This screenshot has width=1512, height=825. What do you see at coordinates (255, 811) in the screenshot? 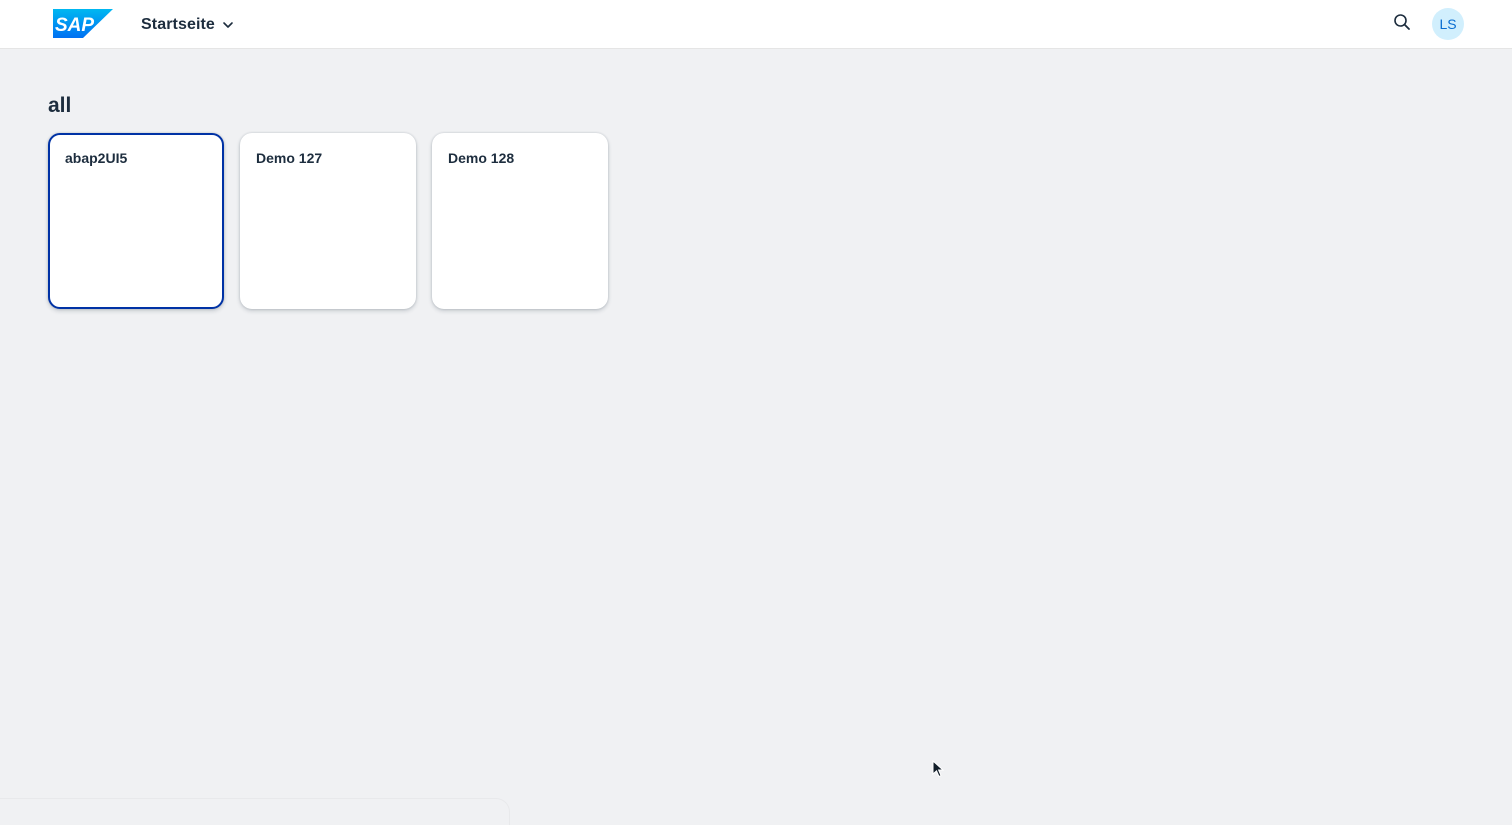
I see `bottom-panel-edge` at bounding box center [255, 811].